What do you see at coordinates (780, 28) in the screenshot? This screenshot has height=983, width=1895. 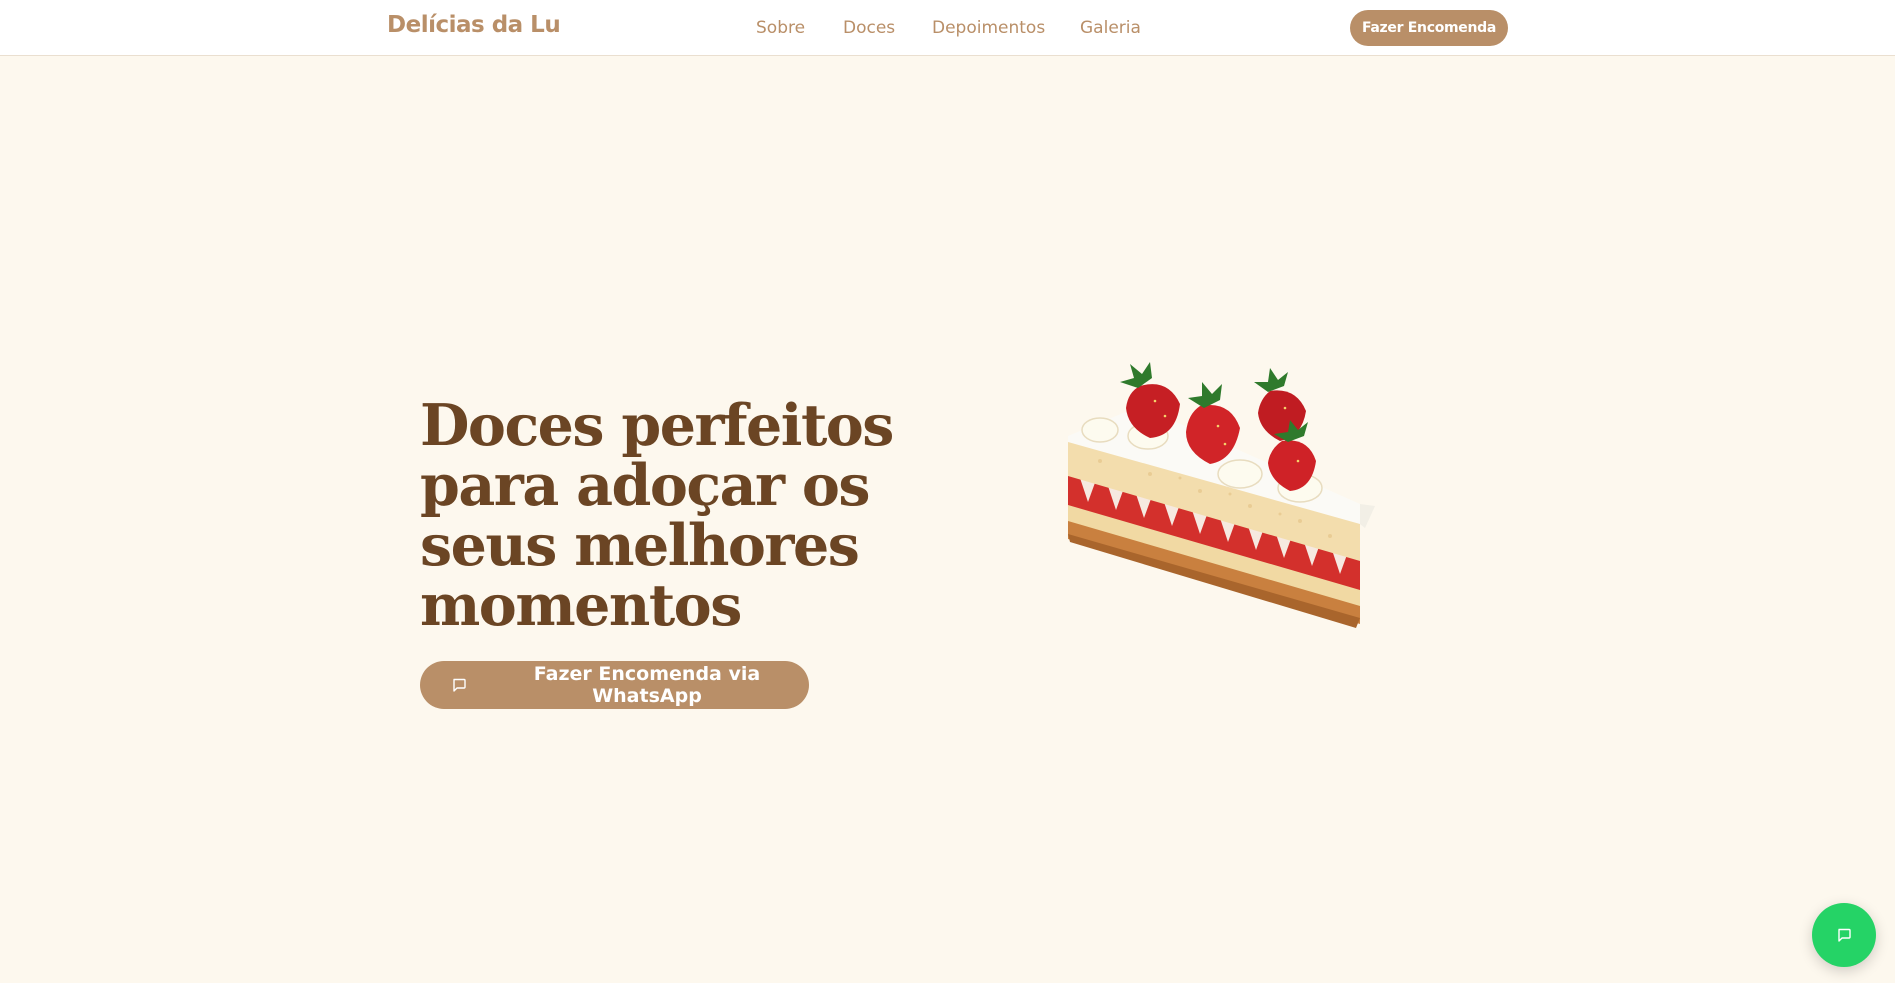 I see `nav-link-sobre: Sobre` at bounding box center [780, 28].